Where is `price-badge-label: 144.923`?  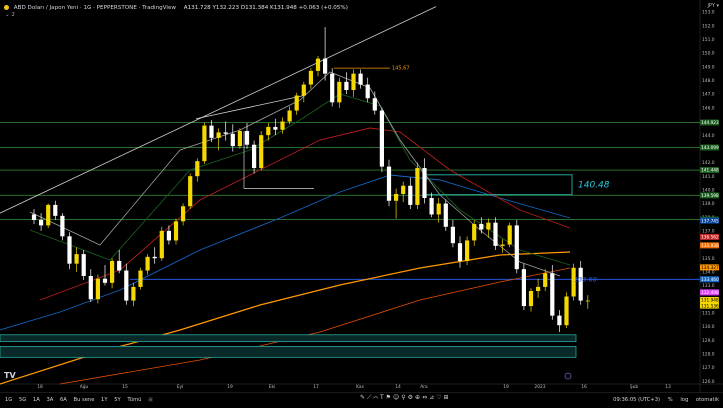
price-badge-label: 144.923 is located at coordinates (710, 123).